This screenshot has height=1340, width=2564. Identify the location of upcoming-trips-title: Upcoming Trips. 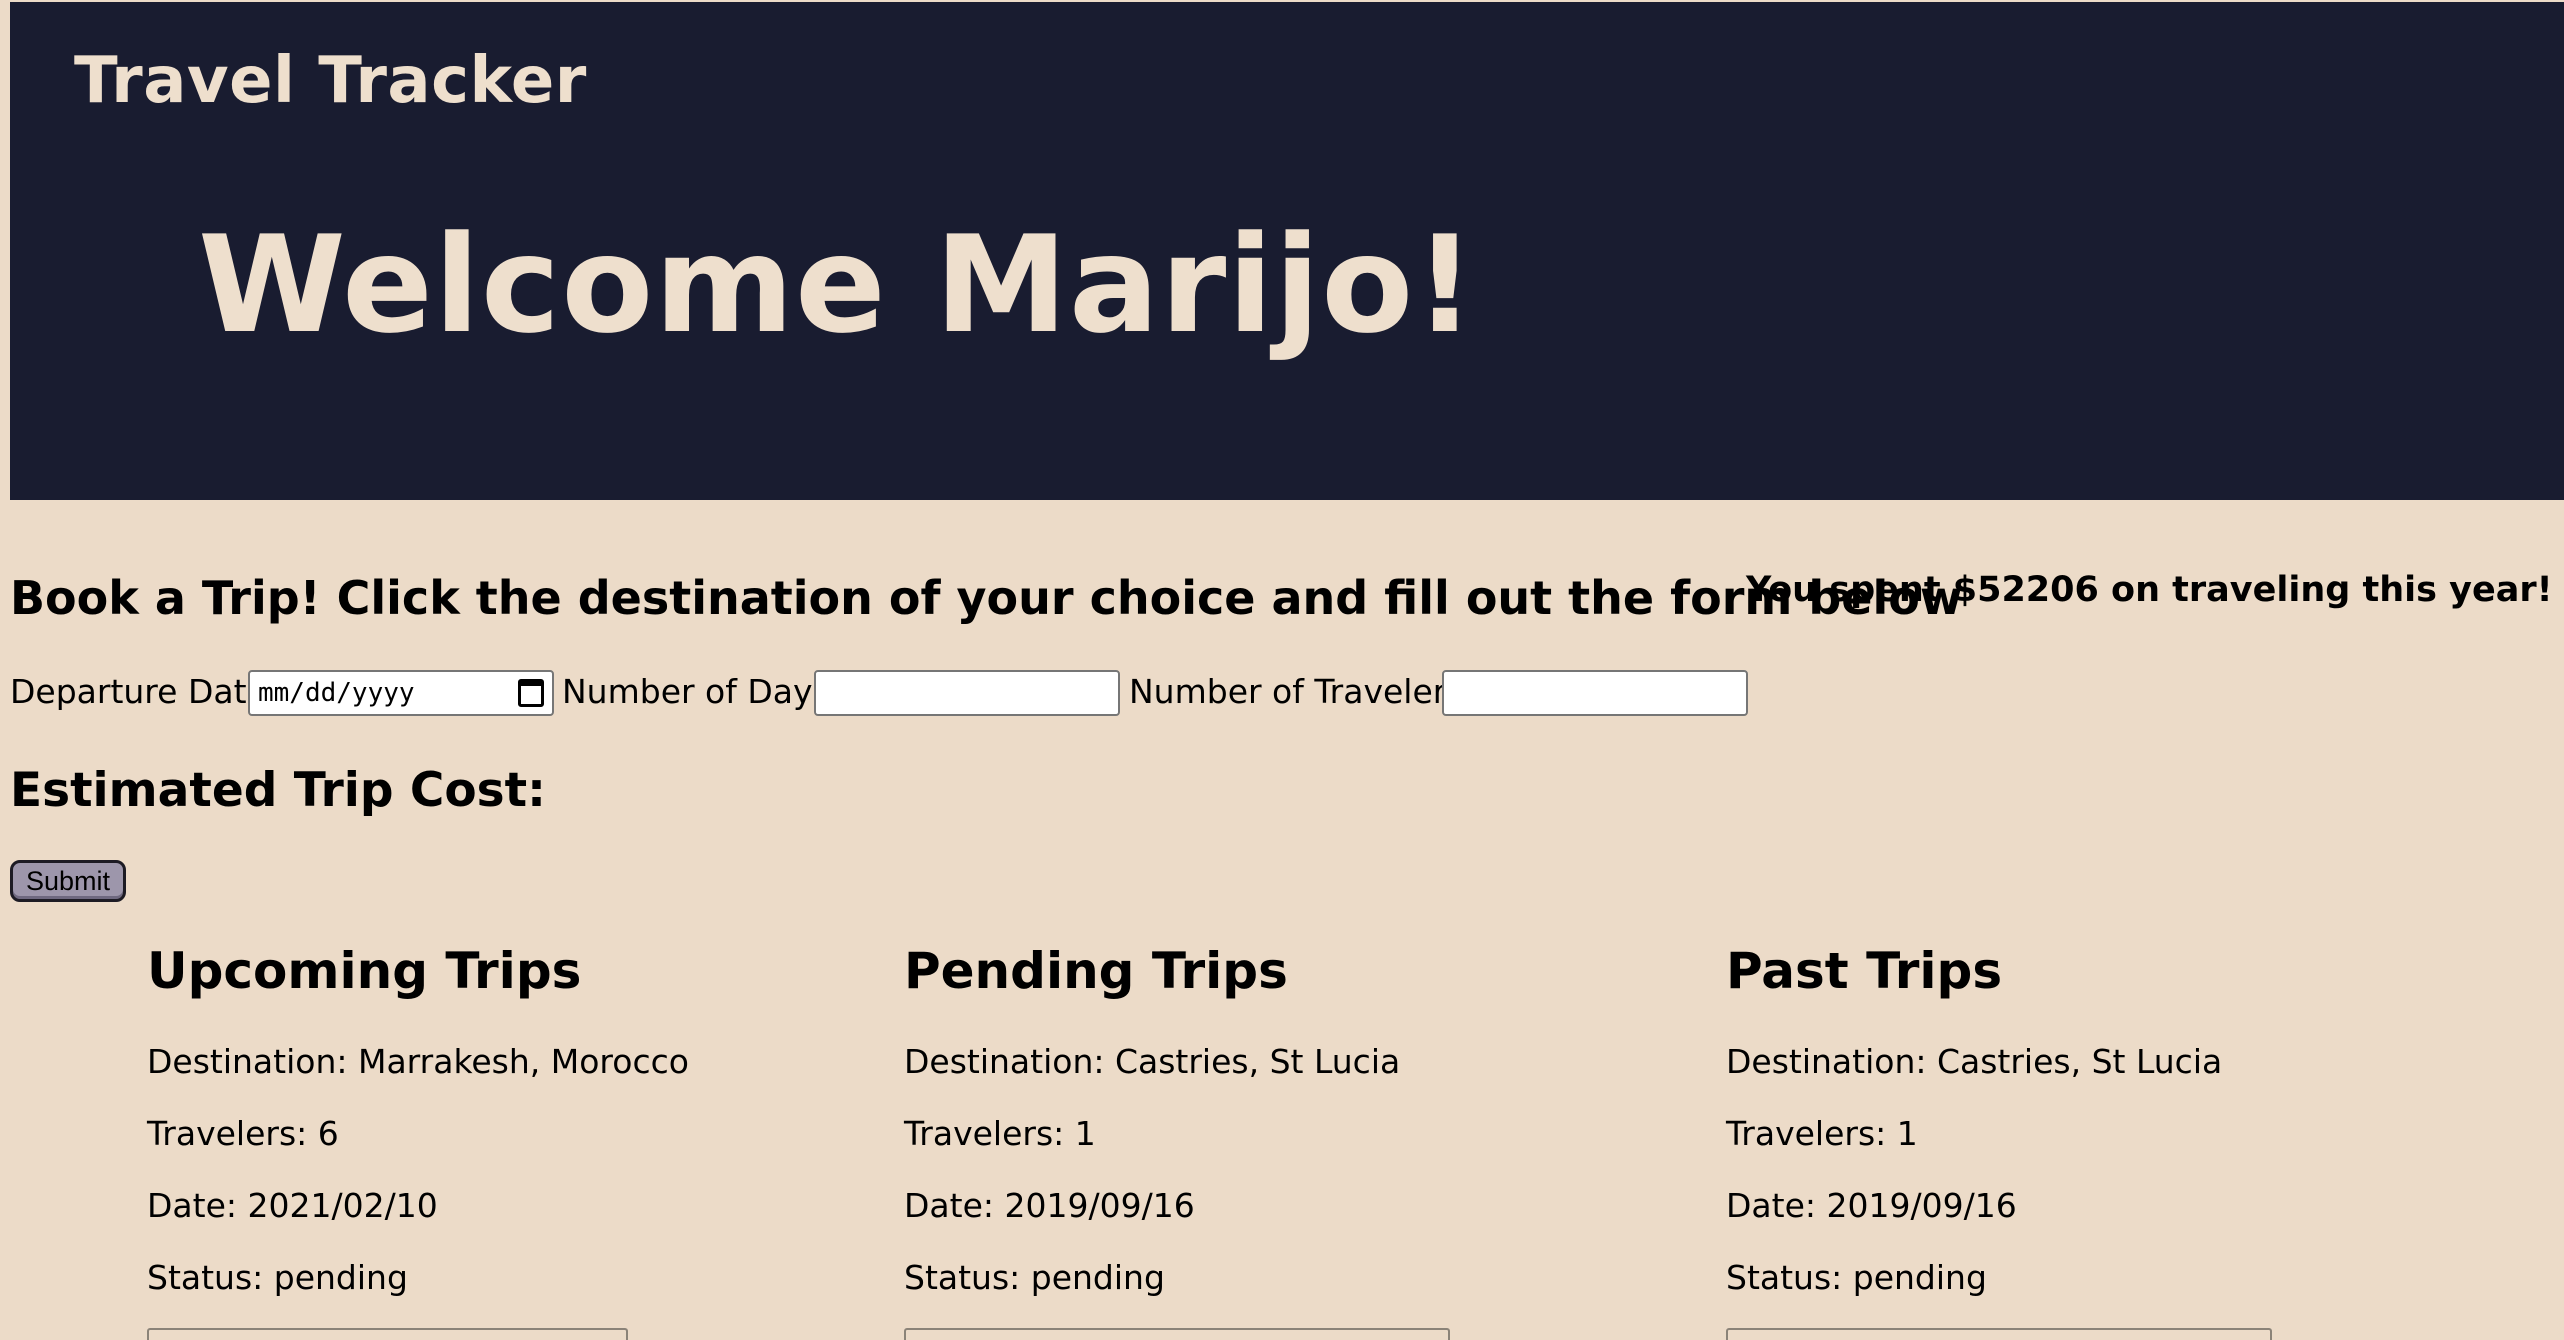
(364, 971).